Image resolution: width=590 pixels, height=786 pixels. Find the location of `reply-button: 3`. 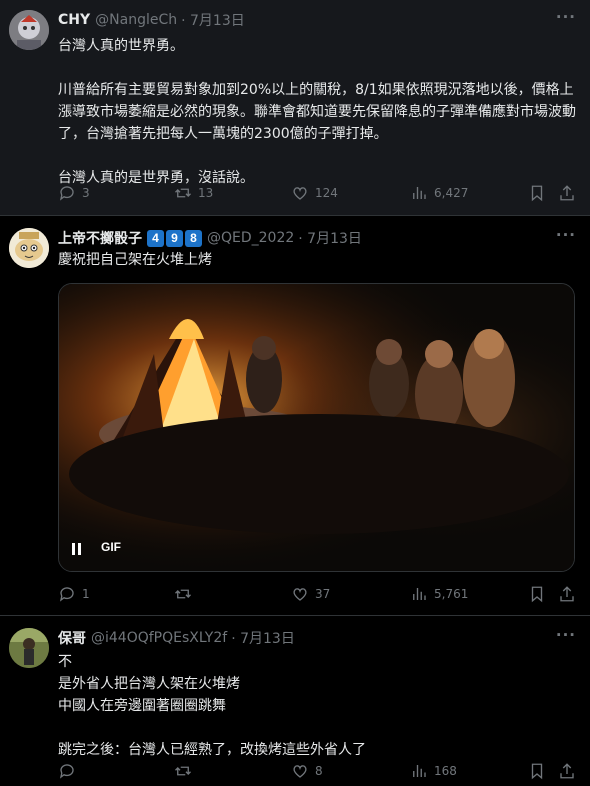

reply-button: 3 is located at coordinates (74, 193).